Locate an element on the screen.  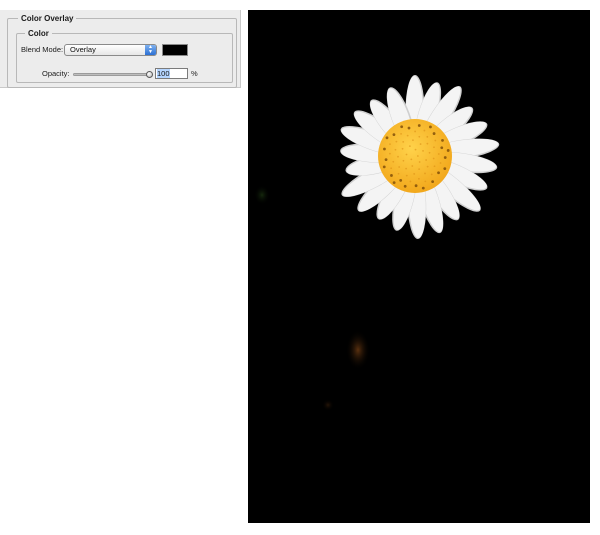
select-arrows-icon: ▲ ▼ is located at coordinates (150, 50).